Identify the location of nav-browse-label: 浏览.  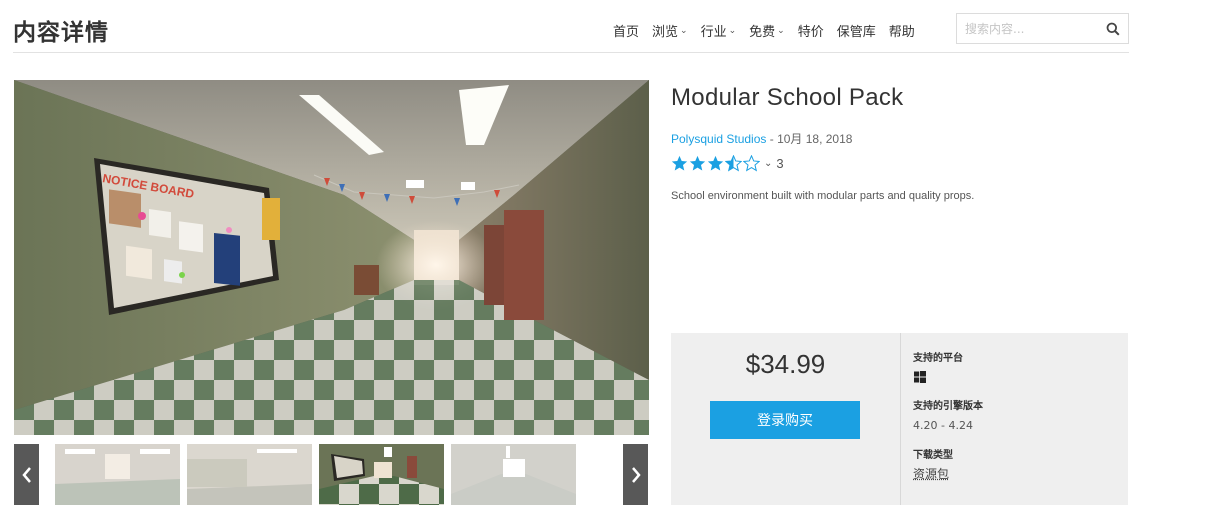
(665, 32).